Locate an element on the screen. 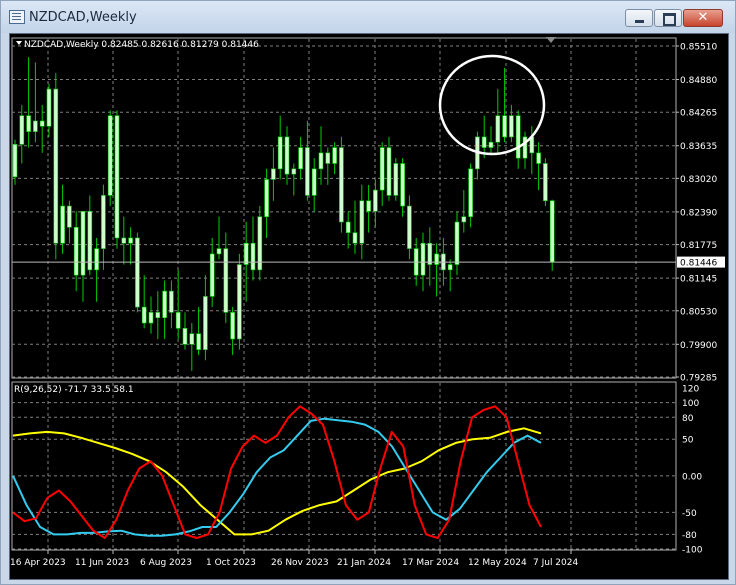 This screenshot has height=585, width=736. close-button: ✕ is located at coordinates (703, 18).